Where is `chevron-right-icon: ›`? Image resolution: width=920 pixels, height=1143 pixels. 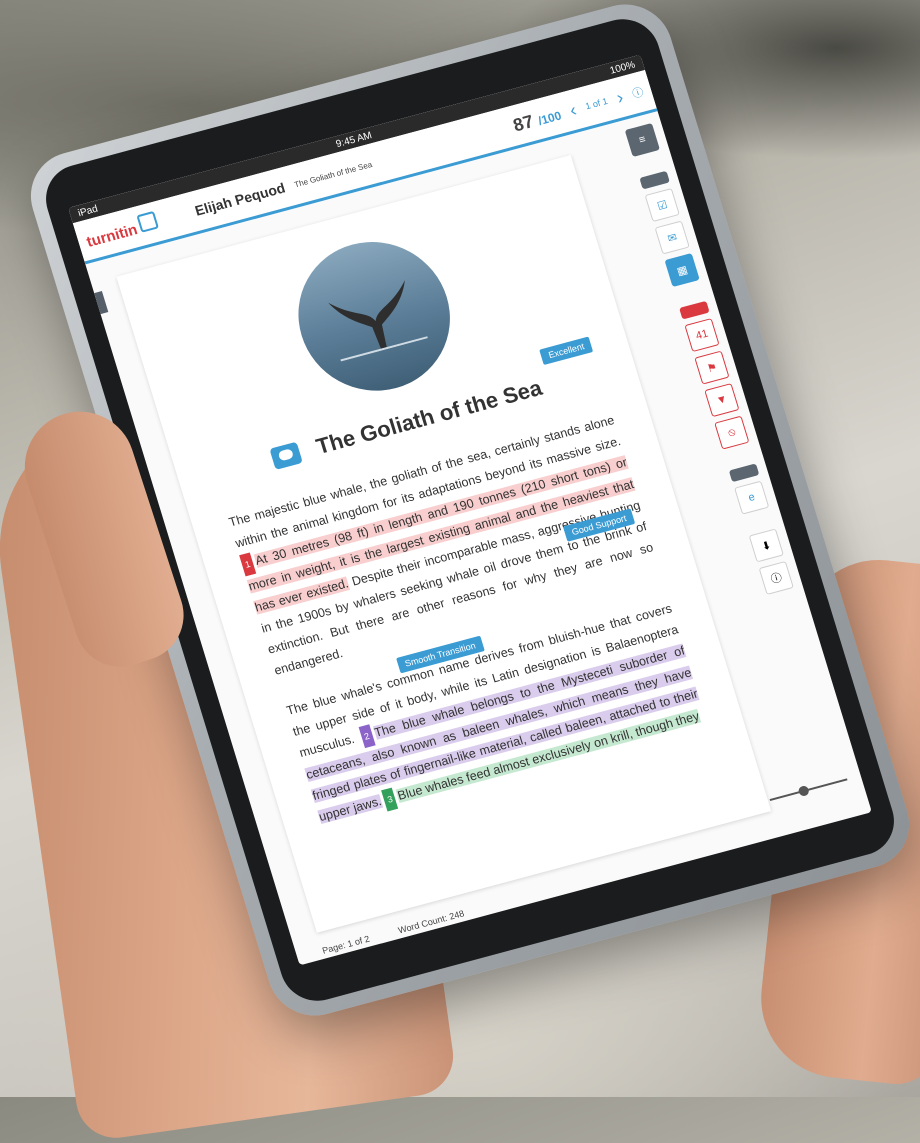
chevron-right-icon: › is located at coordinates (620, 98).